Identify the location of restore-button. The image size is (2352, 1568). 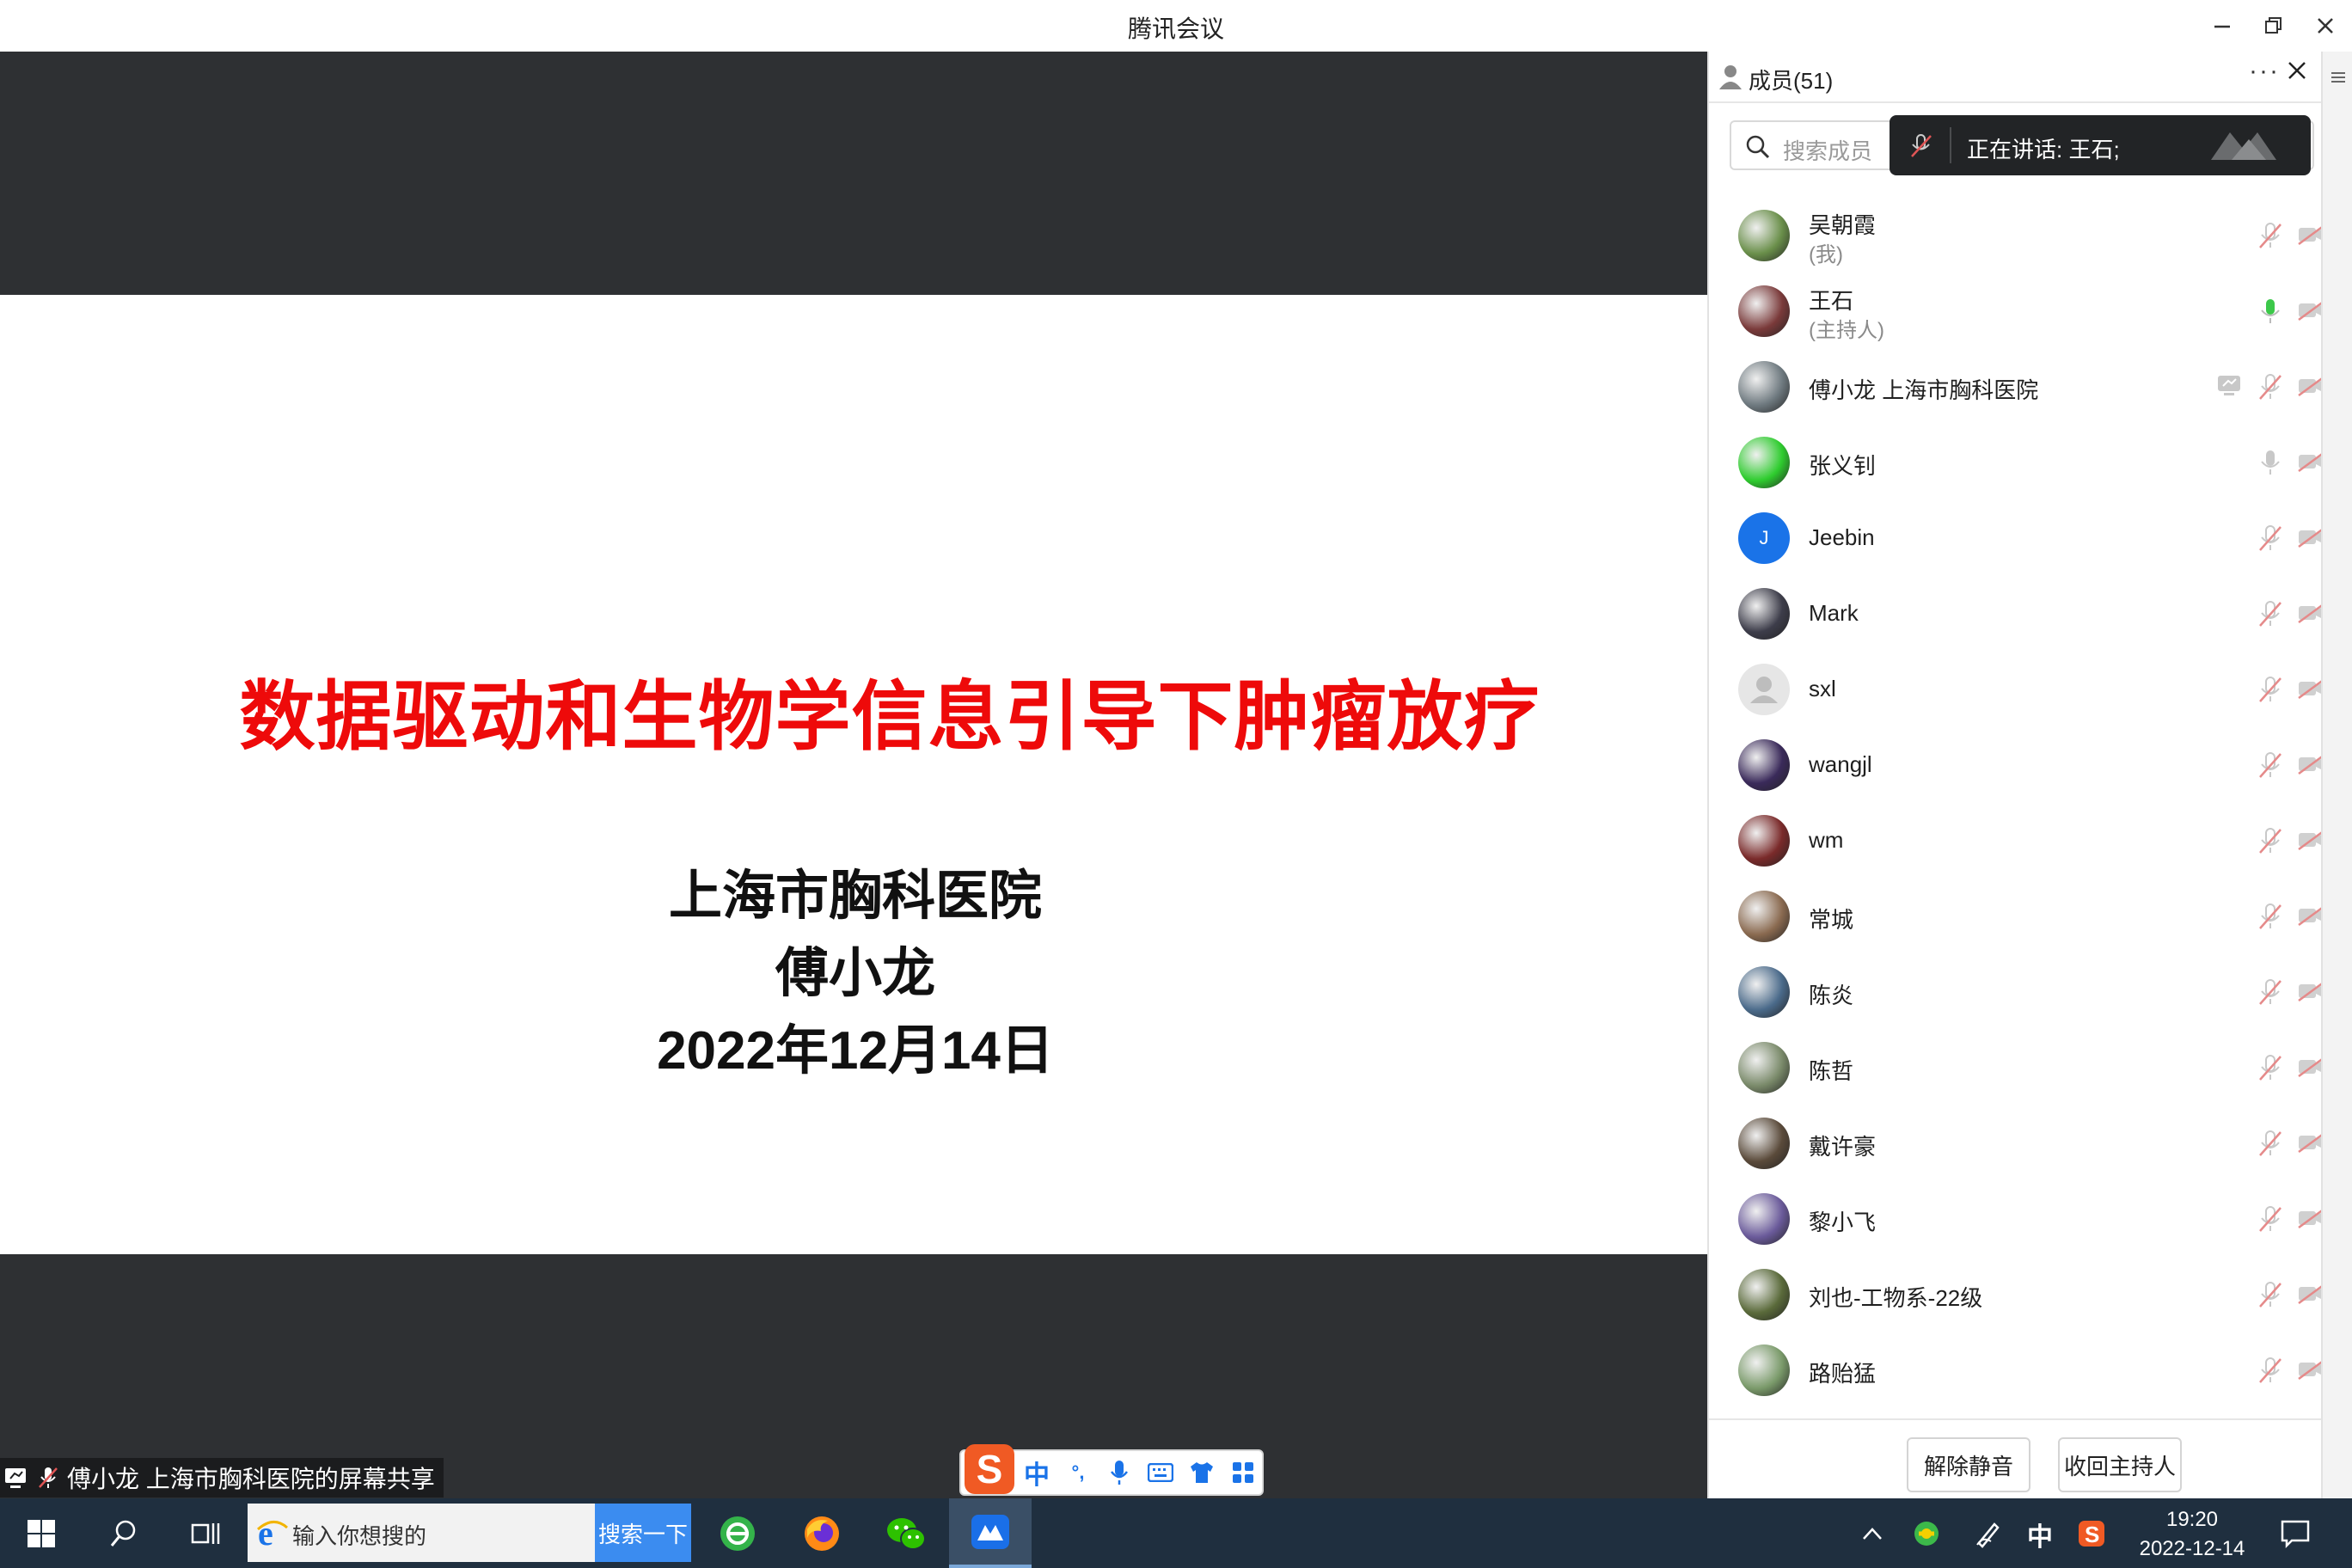
(2273, 25).